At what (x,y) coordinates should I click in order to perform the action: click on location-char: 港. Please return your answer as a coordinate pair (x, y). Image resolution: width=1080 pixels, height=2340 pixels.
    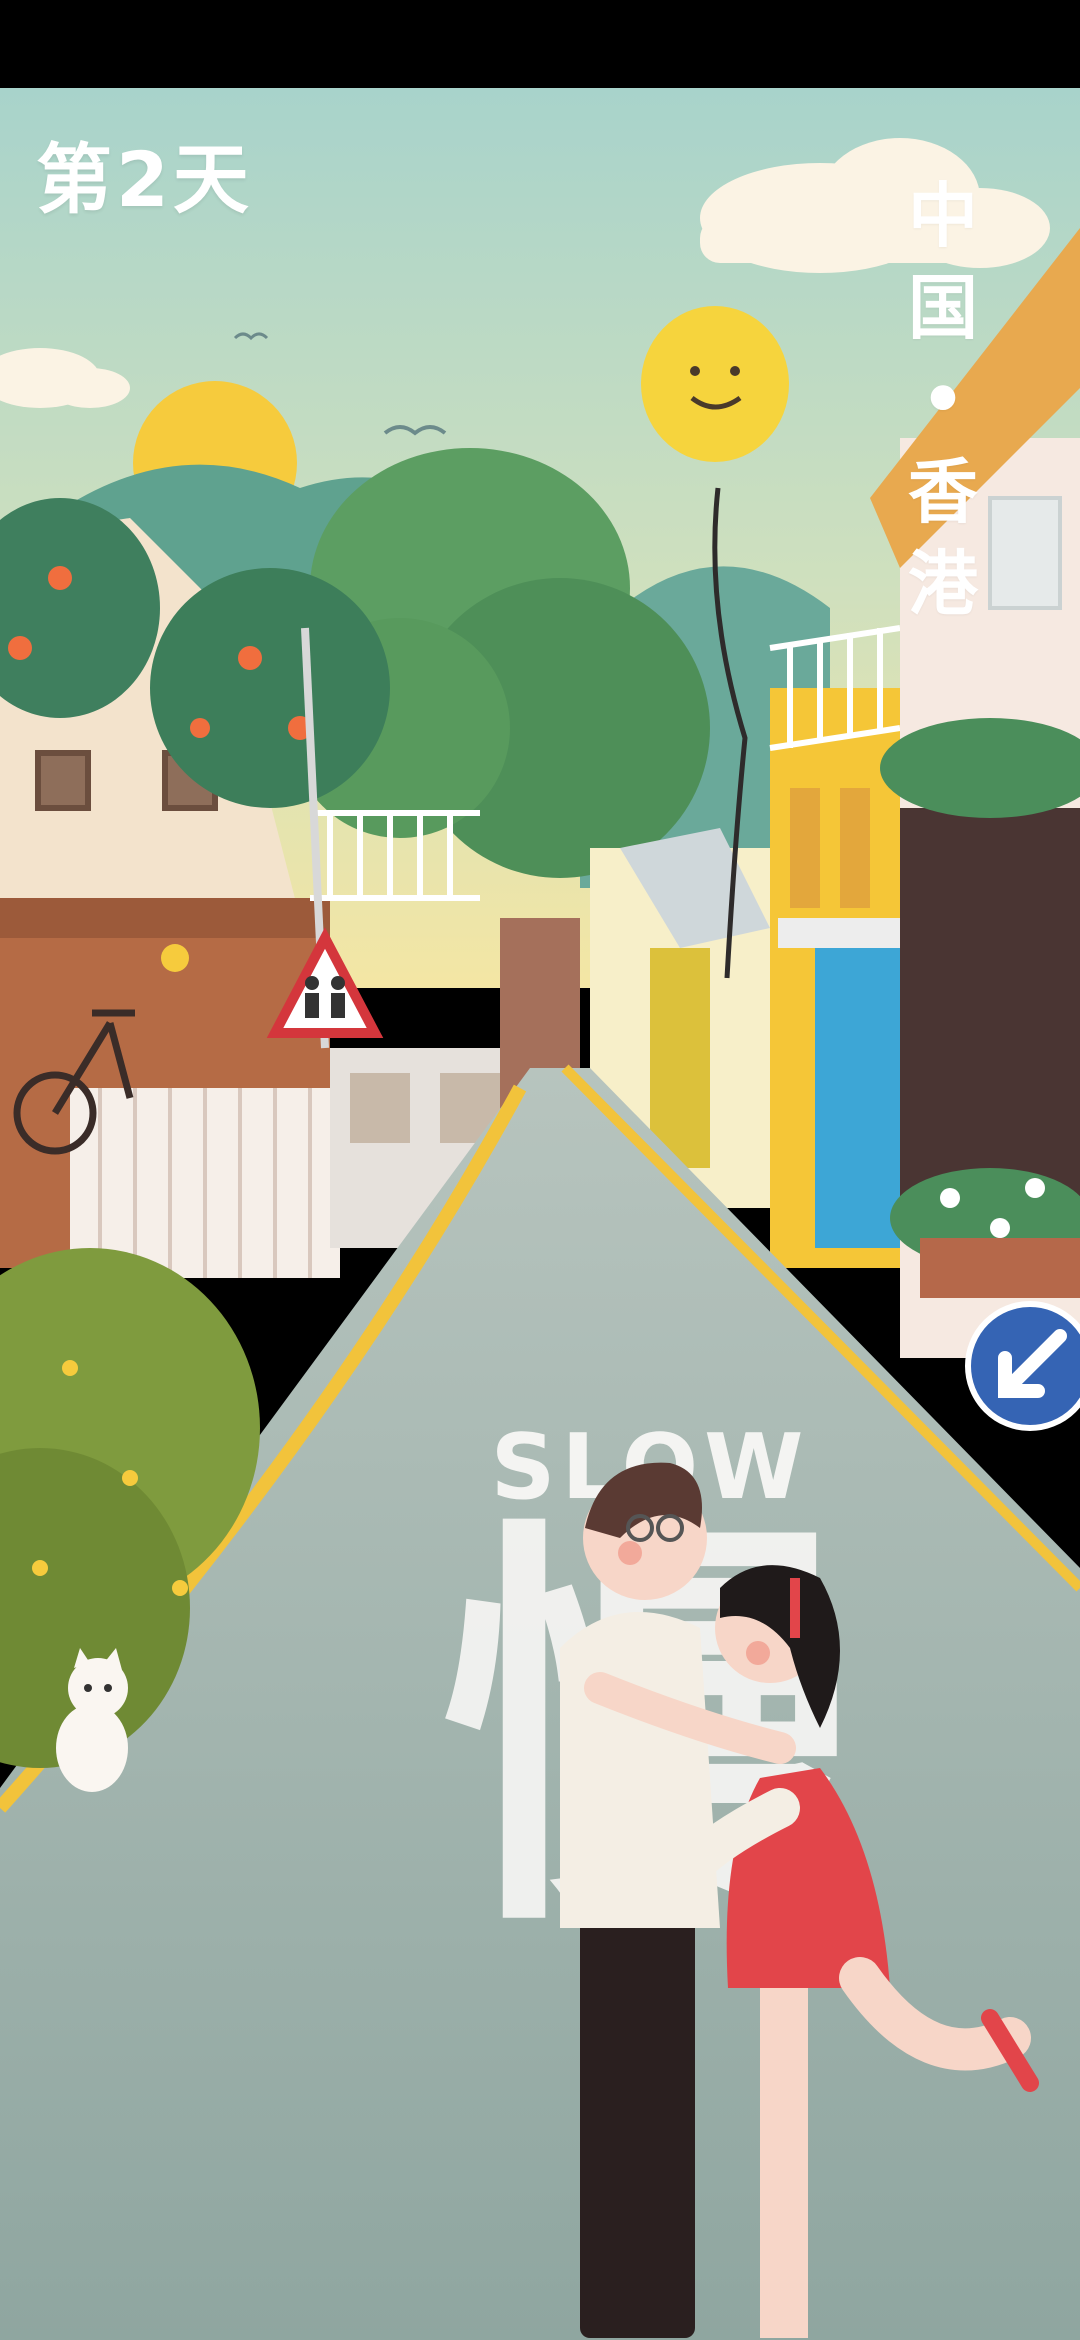
    Looking at the image, I should click on (943, 584).